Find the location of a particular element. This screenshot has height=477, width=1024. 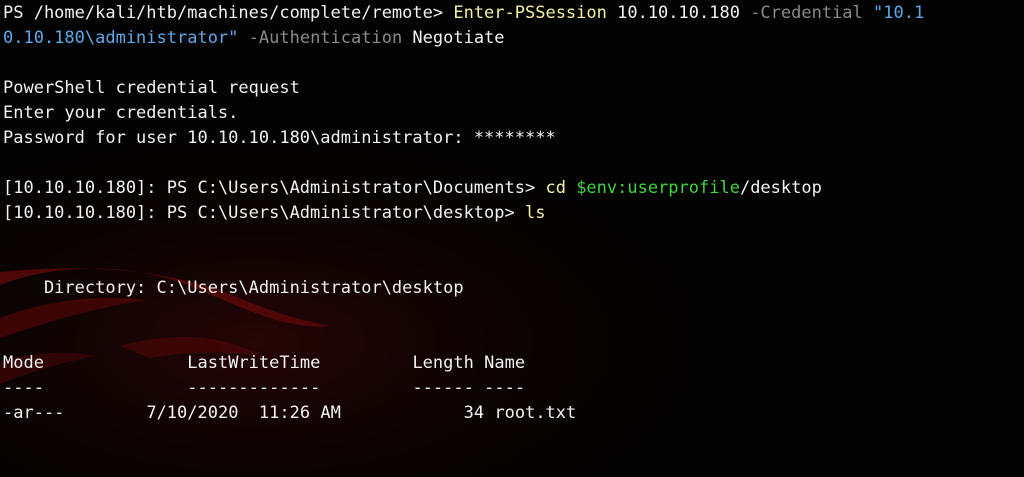

column-header-lastwritetime: LastWriteTime is located at coordinates (254, 363).